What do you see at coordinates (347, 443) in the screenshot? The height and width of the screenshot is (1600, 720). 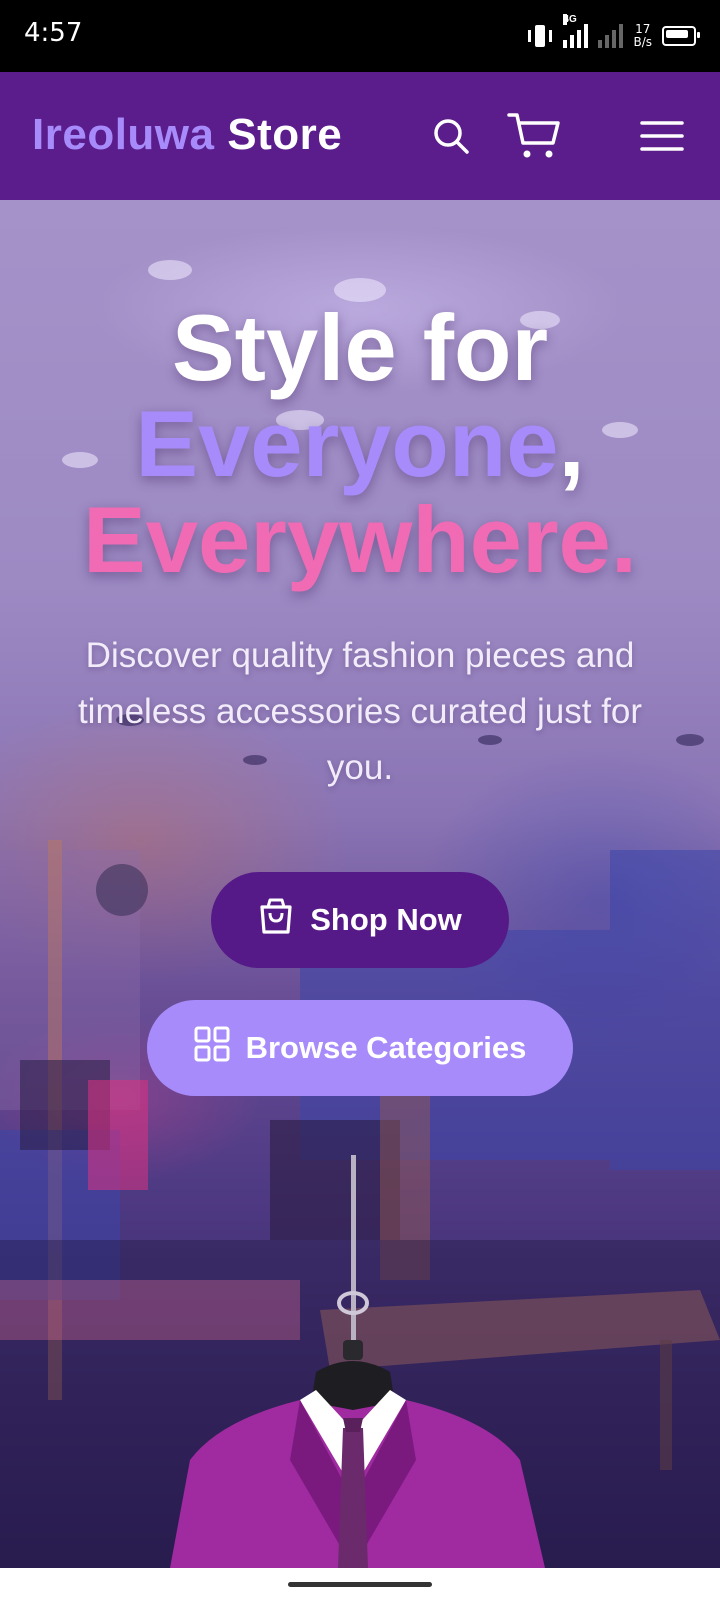 I see `hero-headline-everyone: Everyone` at bounding box center [347, 443].